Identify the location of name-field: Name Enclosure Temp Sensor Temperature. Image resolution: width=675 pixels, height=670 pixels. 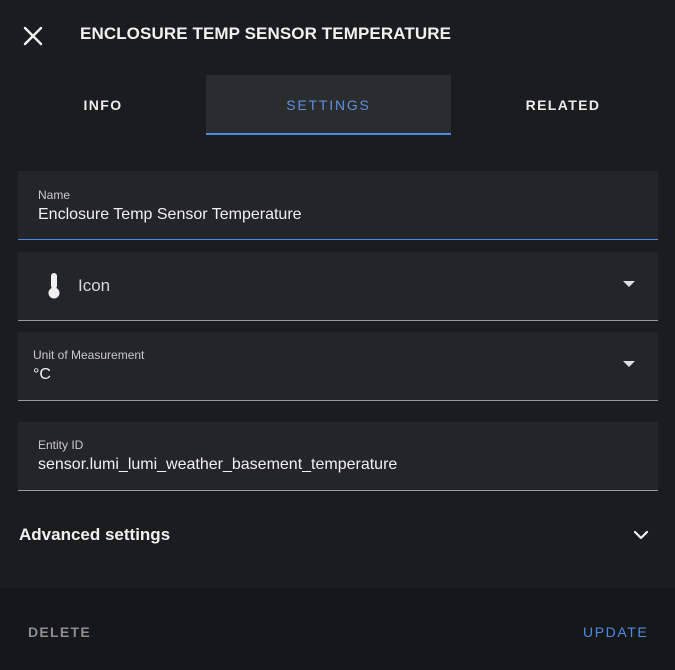
(338, 205).